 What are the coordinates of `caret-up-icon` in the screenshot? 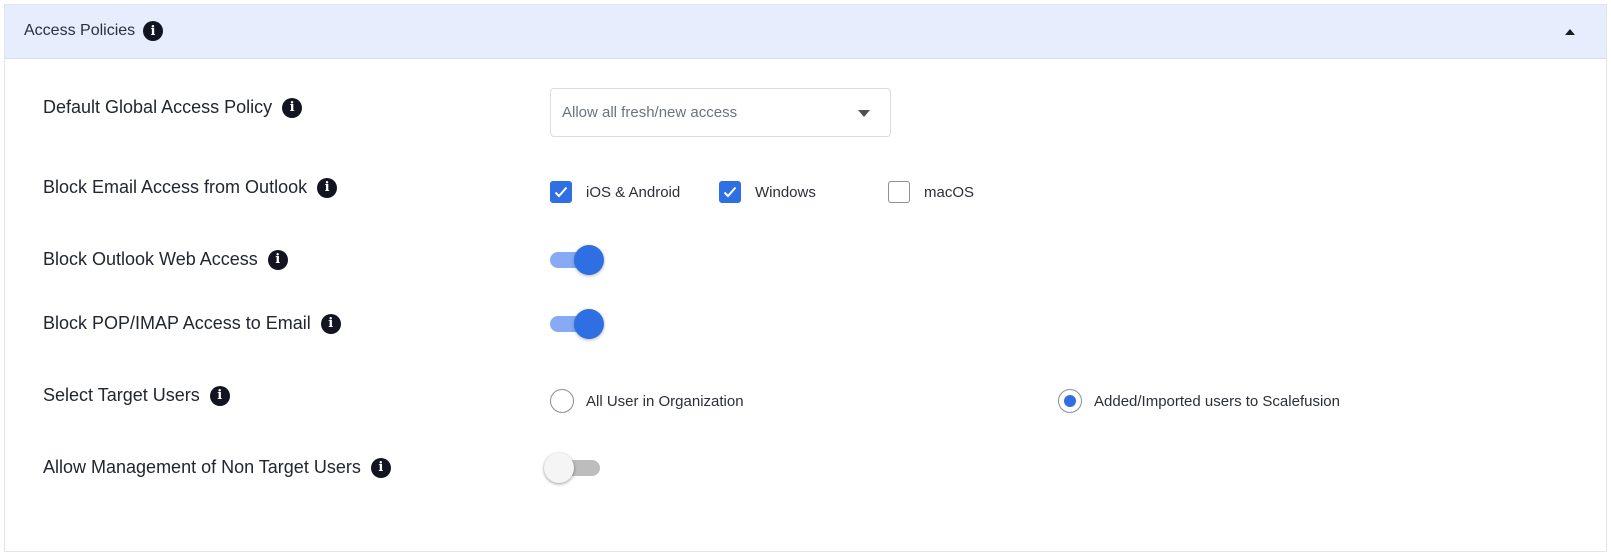 It's located at (1570, 32).